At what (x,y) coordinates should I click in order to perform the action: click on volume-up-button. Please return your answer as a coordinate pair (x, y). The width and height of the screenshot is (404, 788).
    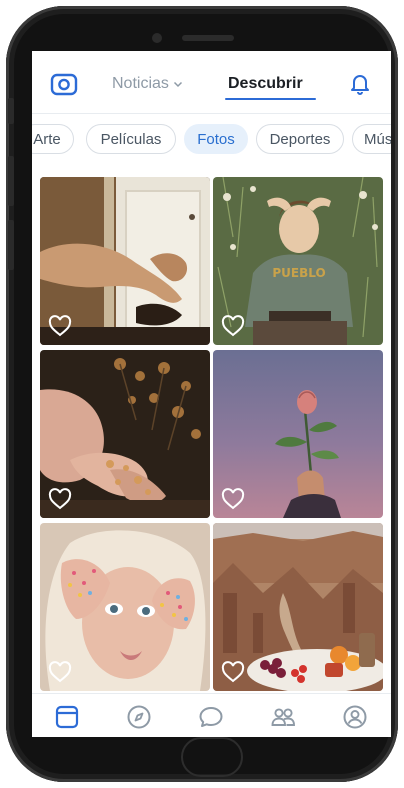
    Looking at the image, I should click on (11, 181).